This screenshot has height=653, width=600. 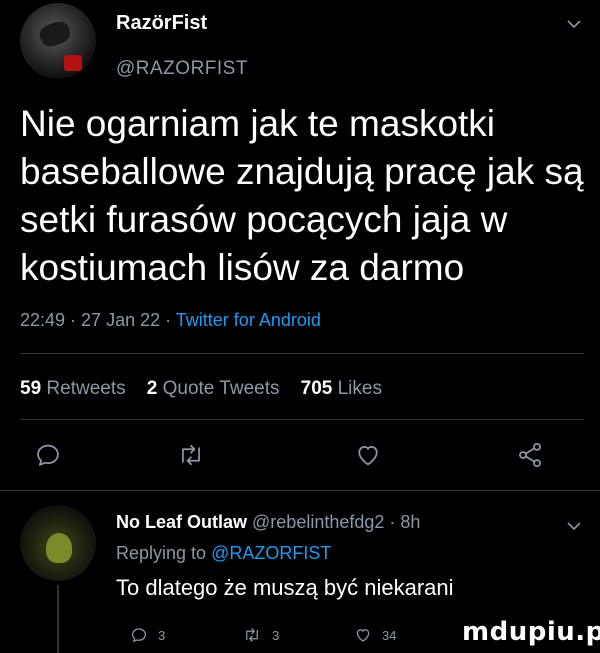 What do you see at coordinates (276, 635) in the screenshot?
I see `reply-retweet-count: 3` at bounding box center [276, 635].